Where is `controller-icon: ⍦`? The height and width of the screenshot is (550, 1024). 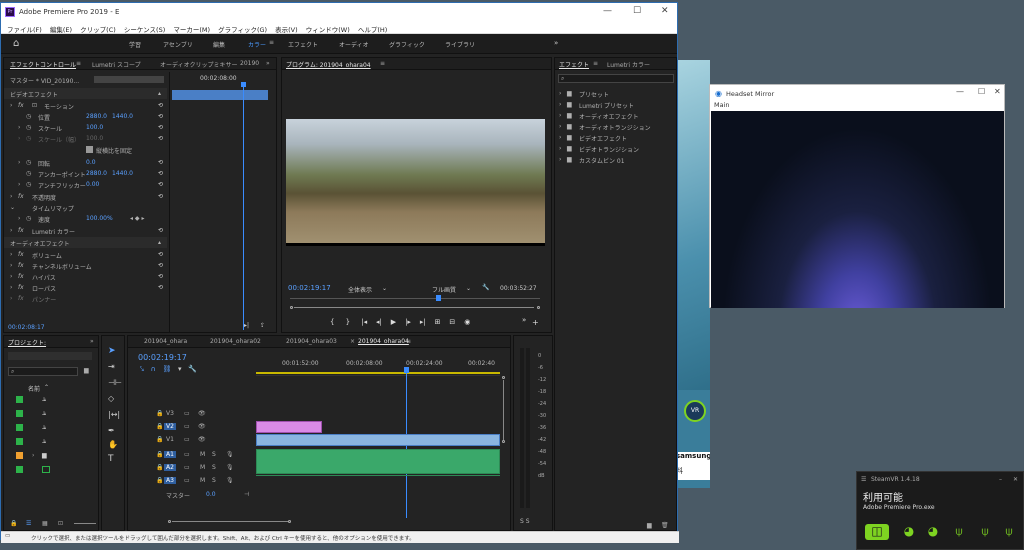
controller-icon: ⍦ is located at coordinates (985, 532).